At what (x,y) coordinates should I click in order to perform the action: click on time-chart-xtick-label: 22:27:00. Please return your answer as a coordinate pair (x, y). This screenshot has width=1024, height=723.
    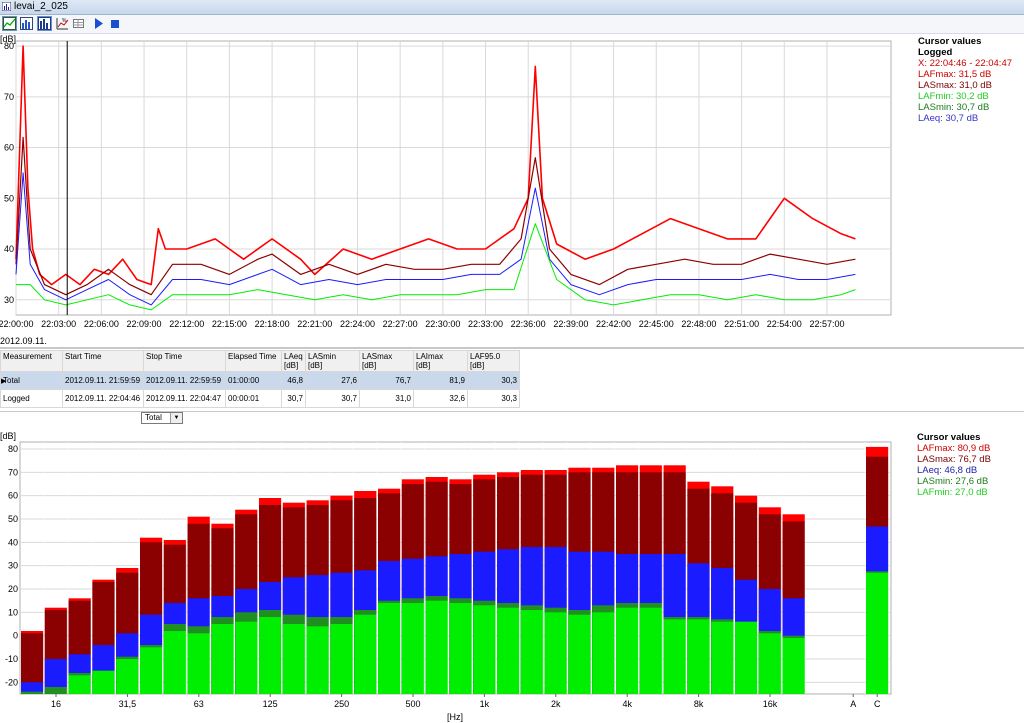
    Looking at the image, I should click on (400, 324).